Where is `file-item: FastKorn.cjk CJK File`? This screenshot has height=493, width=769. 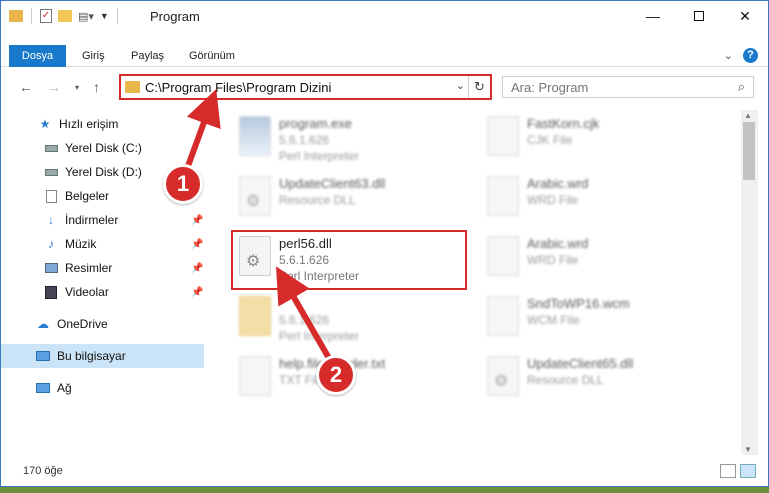 file-item: FastKorn.cjk CJK File is located at coordinates (597, 140).